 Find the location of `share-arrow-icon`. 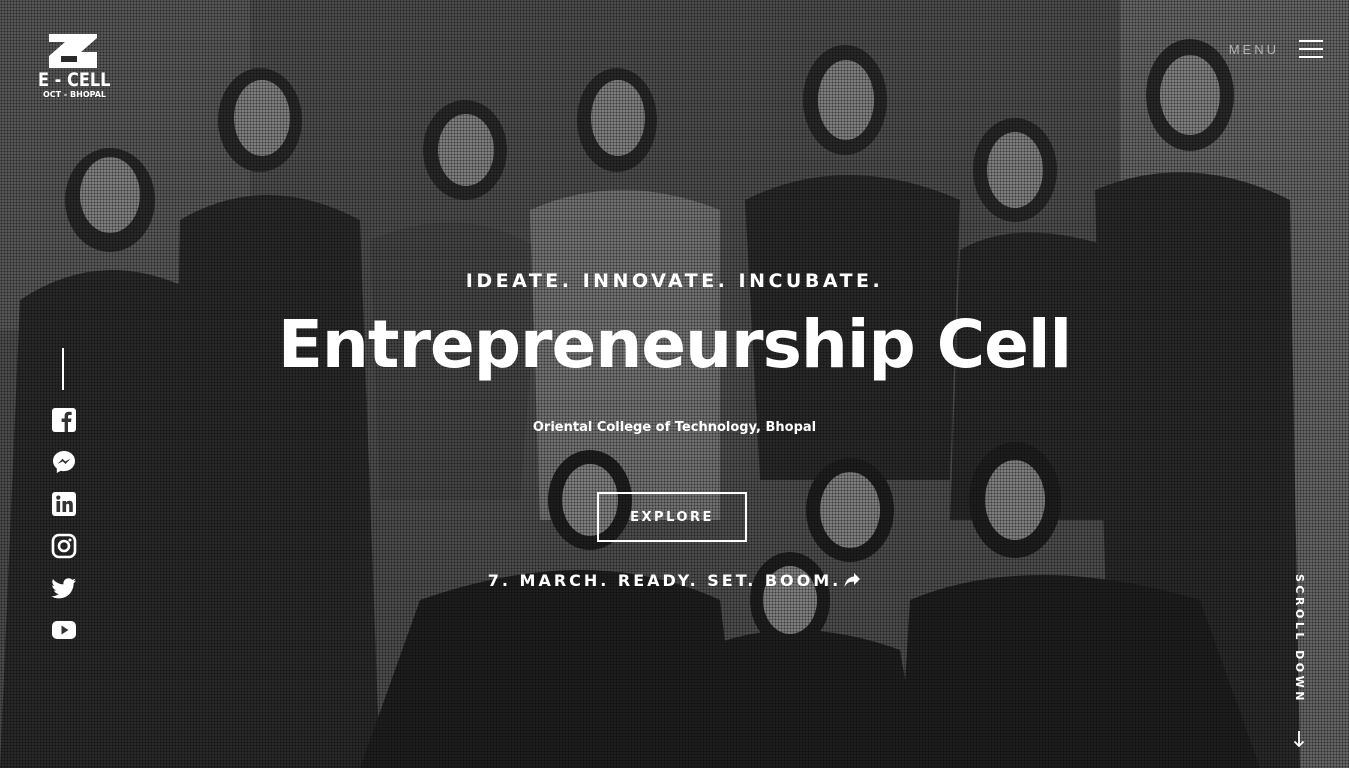

share-arrow-icon is located at coordinates (852, 580).